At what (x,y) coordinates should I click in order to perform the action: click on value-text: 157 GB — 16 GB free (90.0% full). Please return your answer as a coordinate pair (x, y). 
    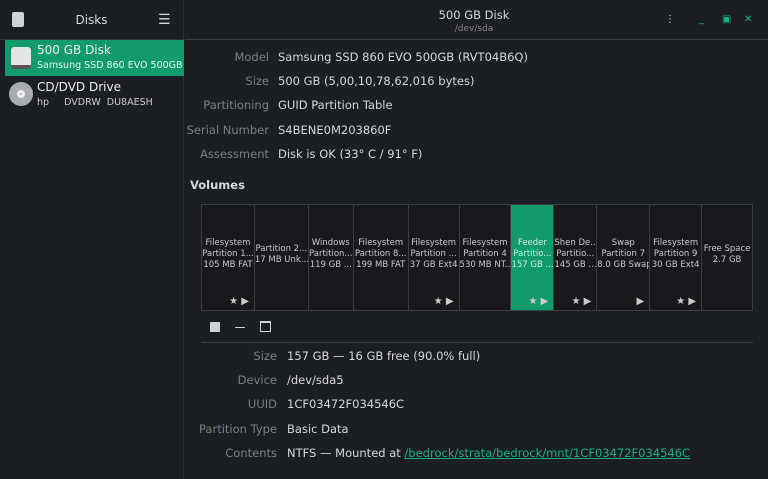
    Looking at the image, I should click on (384, 356).